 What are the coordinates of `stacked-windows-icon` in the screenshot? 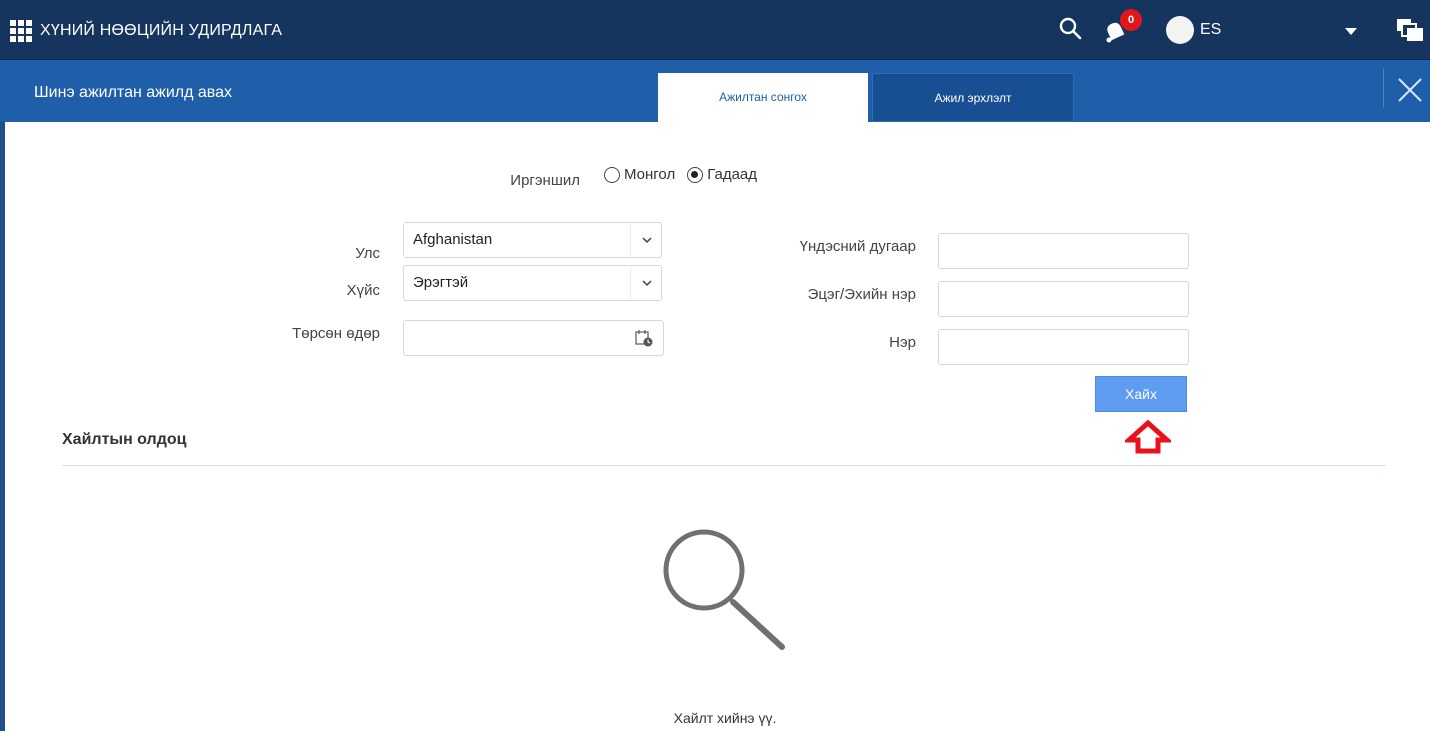 It's located at (1410, 29).